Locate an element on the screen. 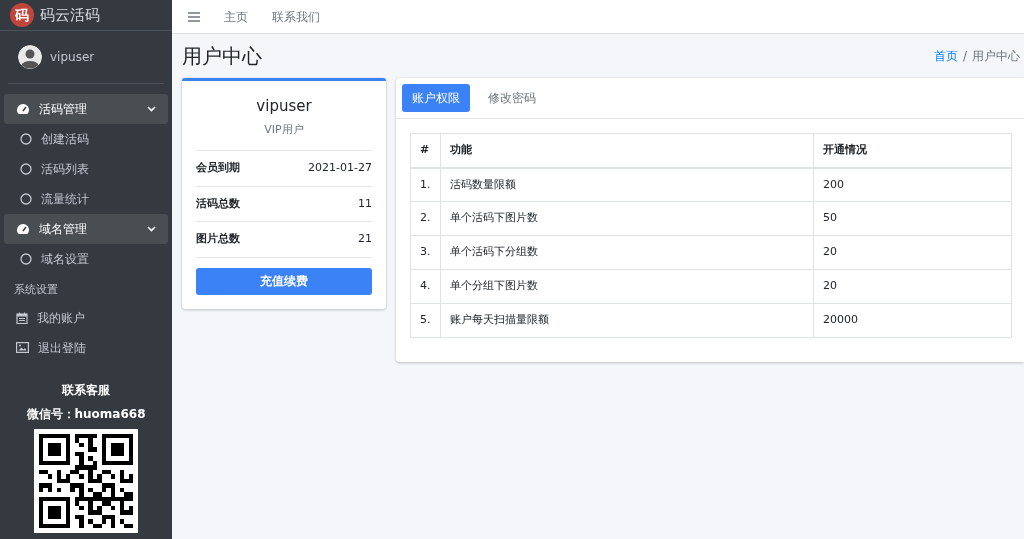  stat-value: 2021-01-27 is located at coordinates (340, 168).